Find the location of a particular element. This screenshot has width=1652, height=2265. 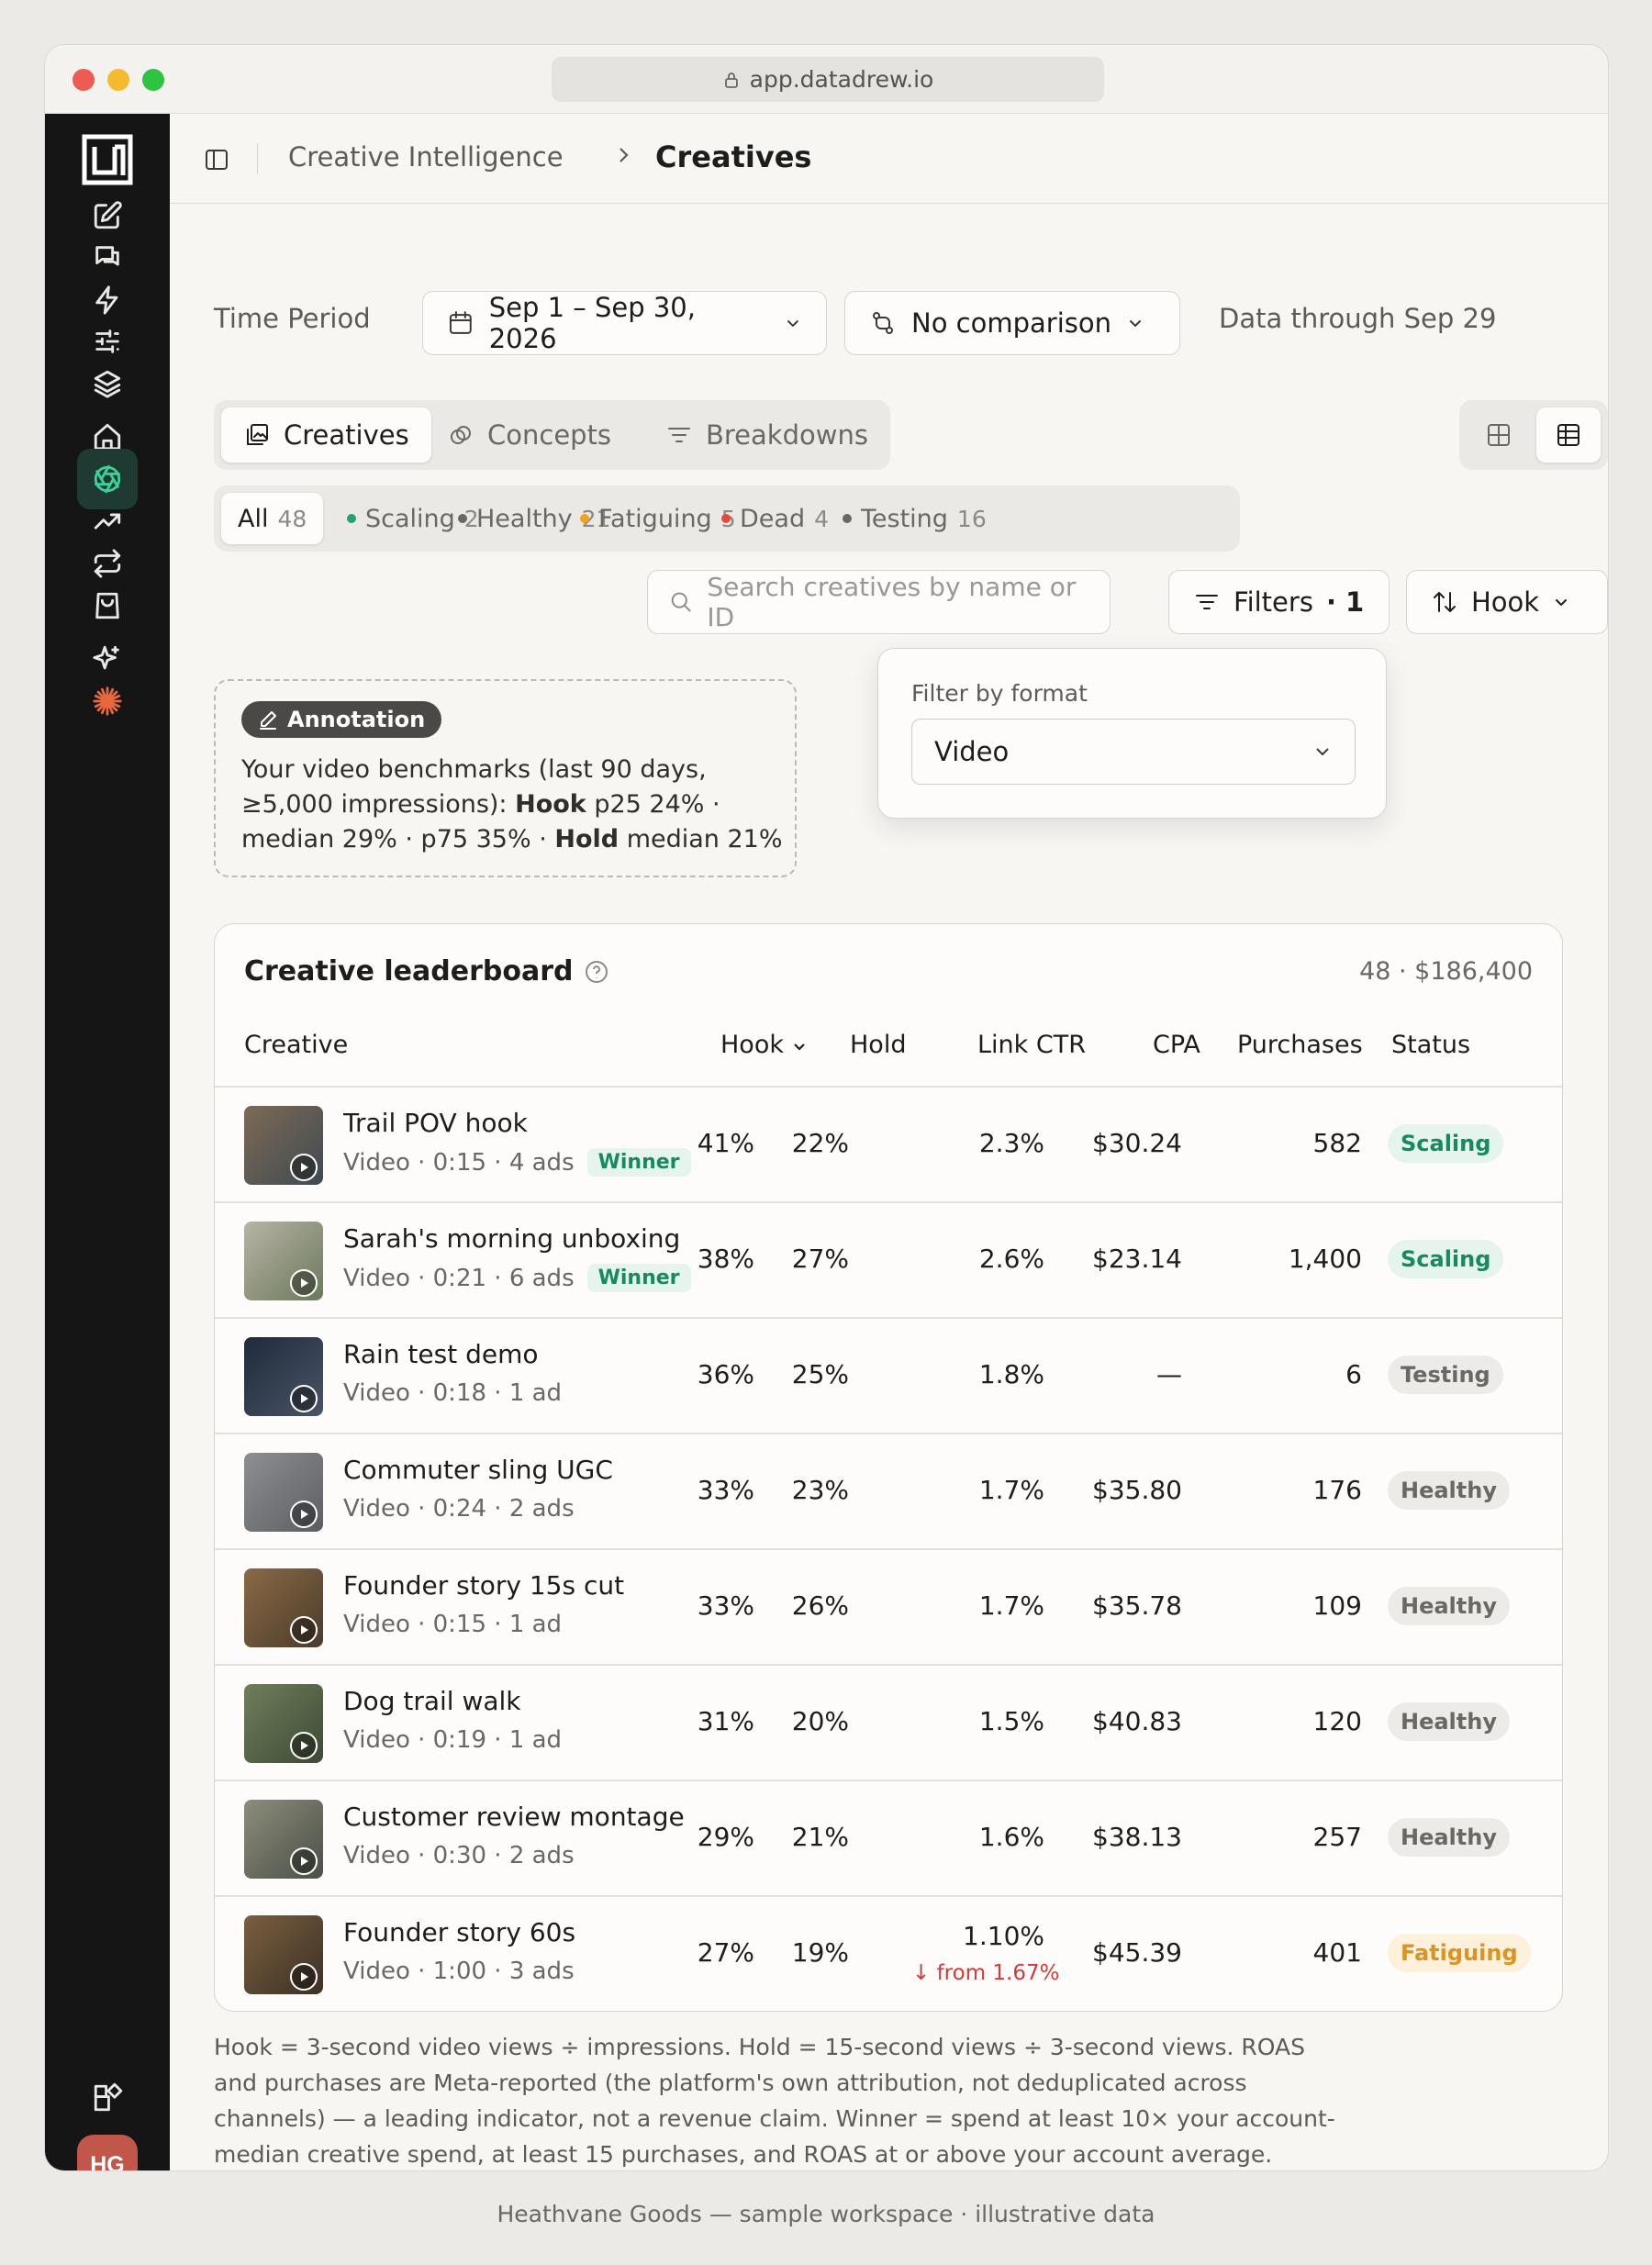

filter-format-label: Filter by format is located at coordinates (1000, 693).